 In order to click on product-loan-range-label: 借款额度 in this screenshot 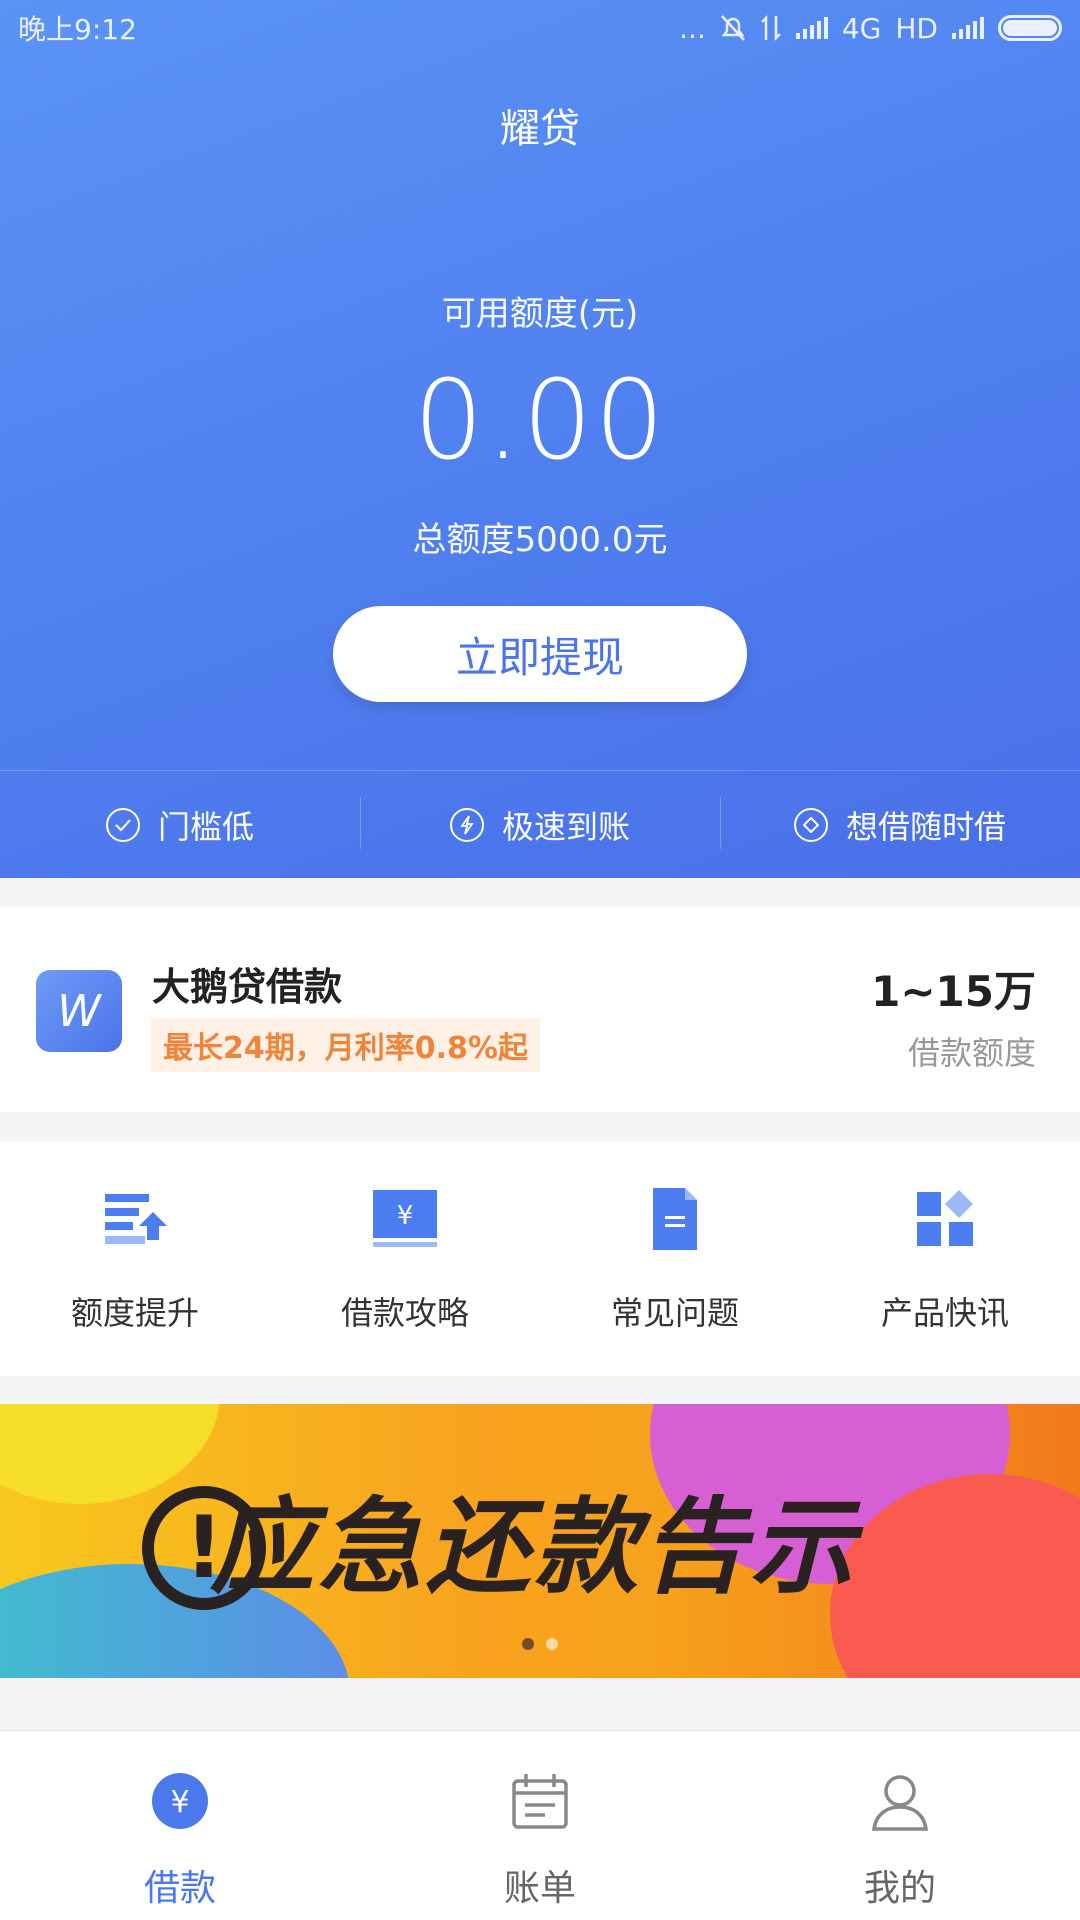, I will do `click(971, 1053)`.